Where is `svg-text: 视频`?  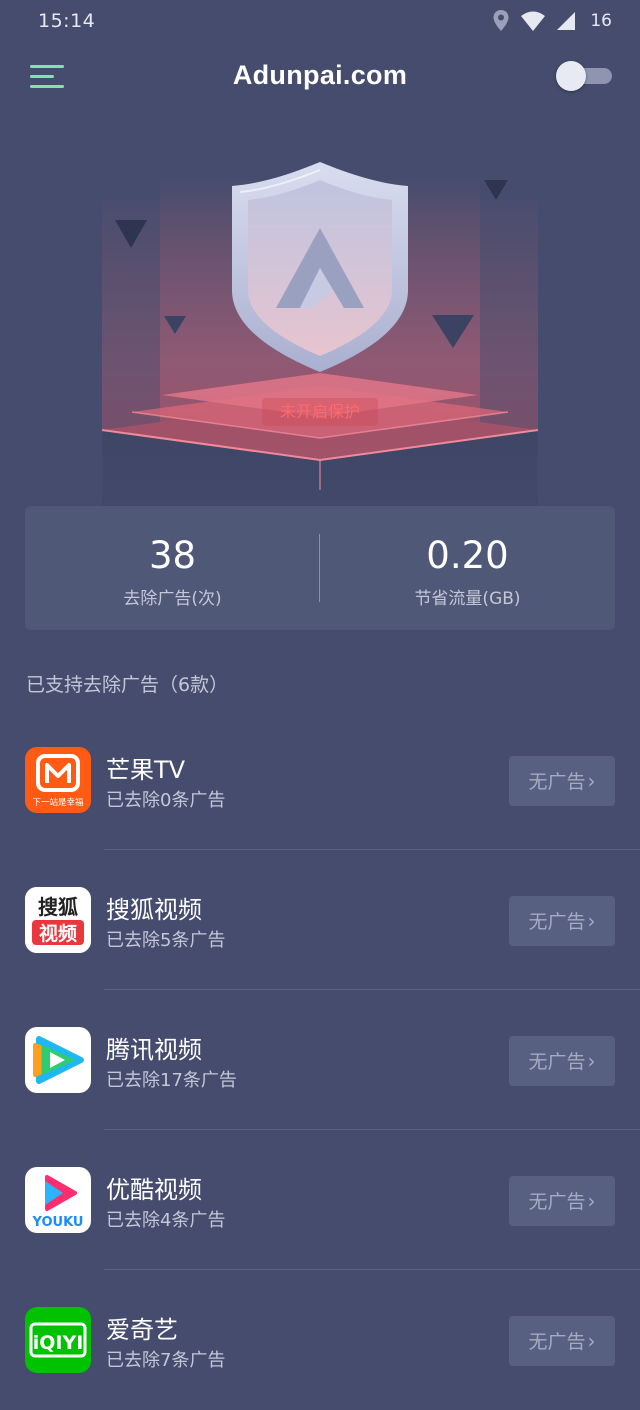
svg-text: 视频 is located at coordinates (58, 933).